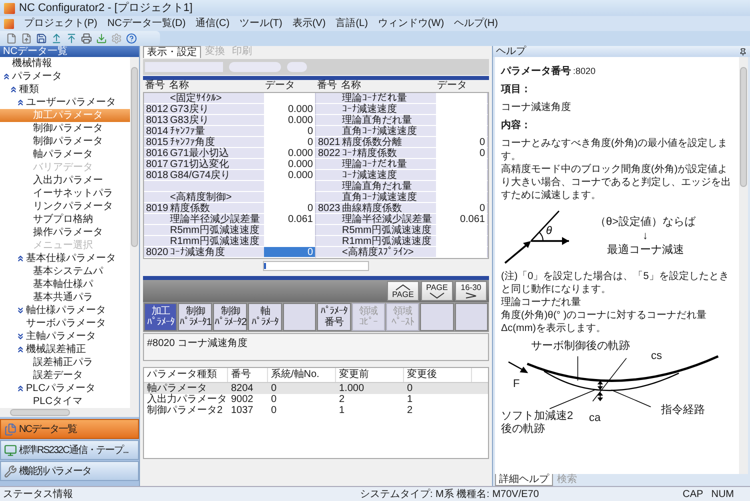  Describe the element at coordinates (86, 38) in the screenshot. I see `printer-icon` at that location.